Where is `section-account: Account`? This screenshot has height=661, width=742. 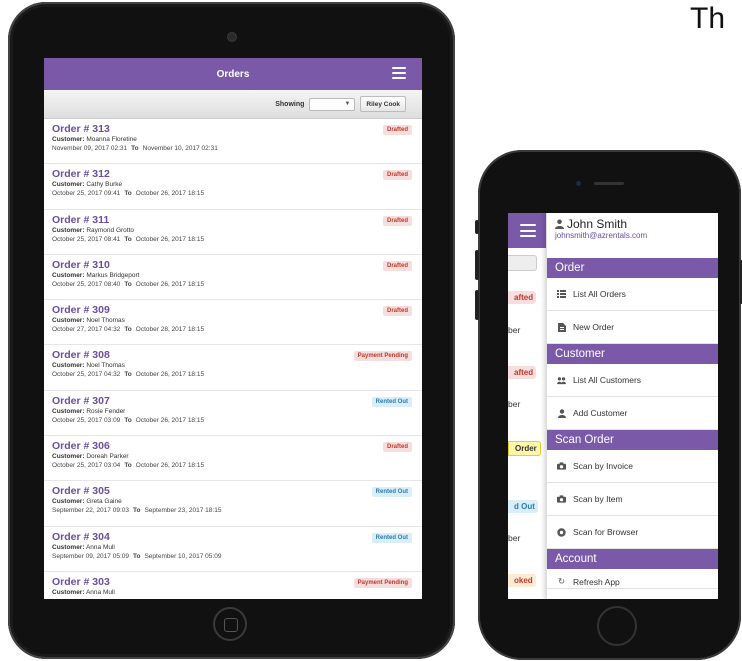
section-account: Account is located at coordinates (632, 559).